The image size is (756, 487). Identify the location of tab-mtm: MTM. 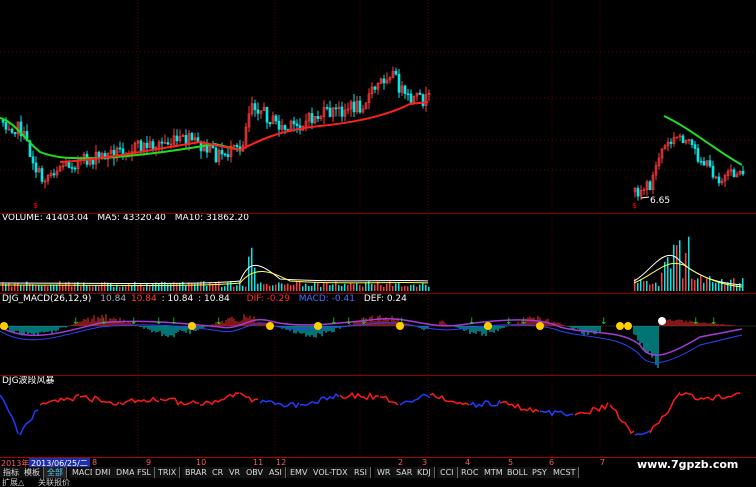
(494, 472).